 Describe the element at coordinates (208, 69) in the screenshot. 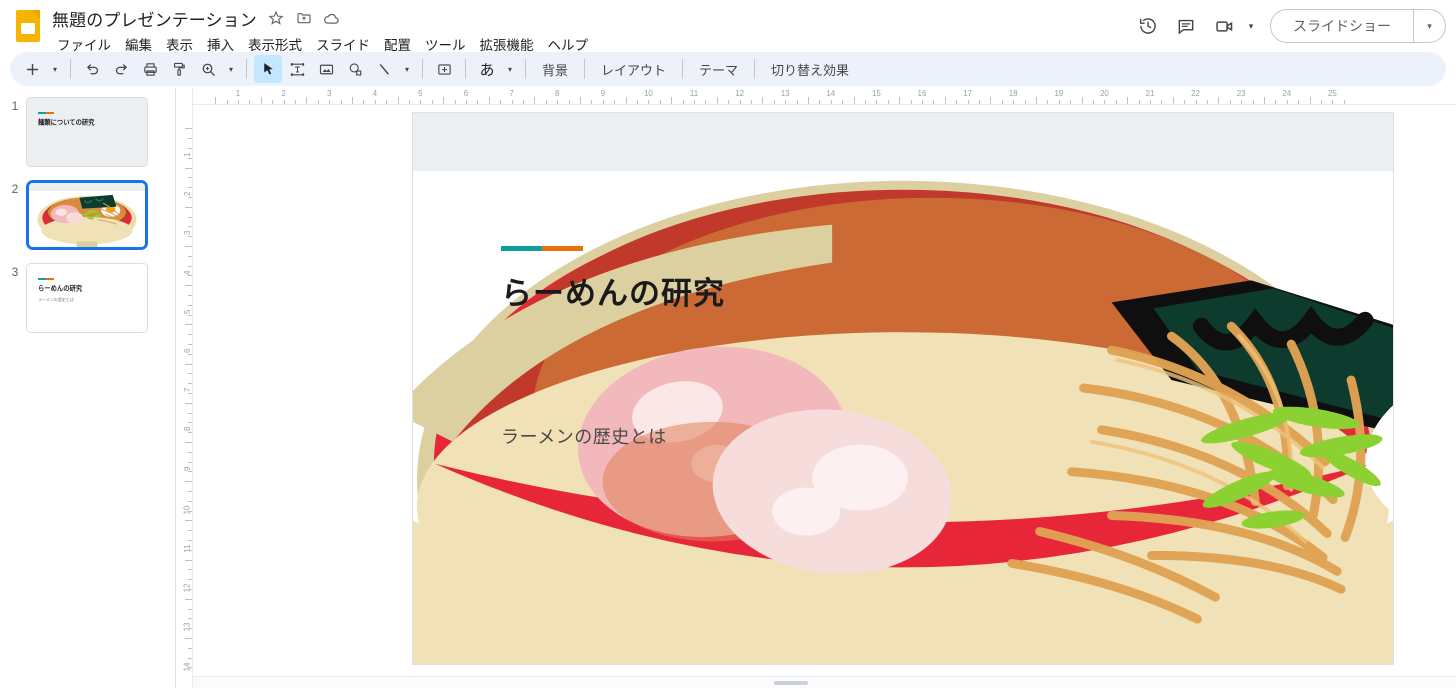

I see `zoom-button` at that location.